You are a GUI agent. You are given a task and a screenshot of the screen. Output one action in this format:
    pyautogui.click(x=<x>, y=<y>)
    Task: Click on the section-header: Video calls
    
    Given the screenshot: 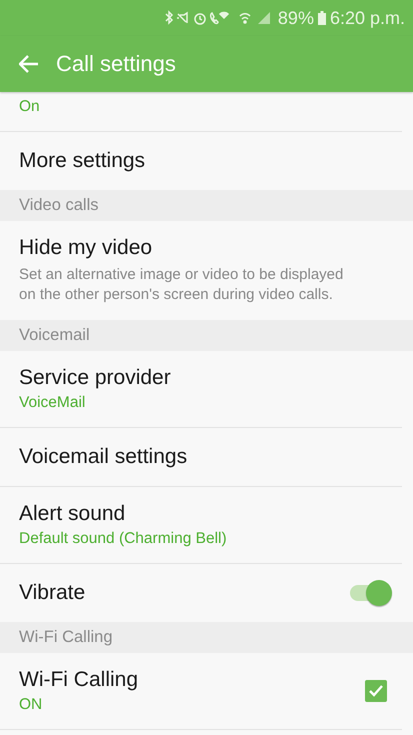 What is the action you would take?
    pyautogui.click(x=206, y=205)
    